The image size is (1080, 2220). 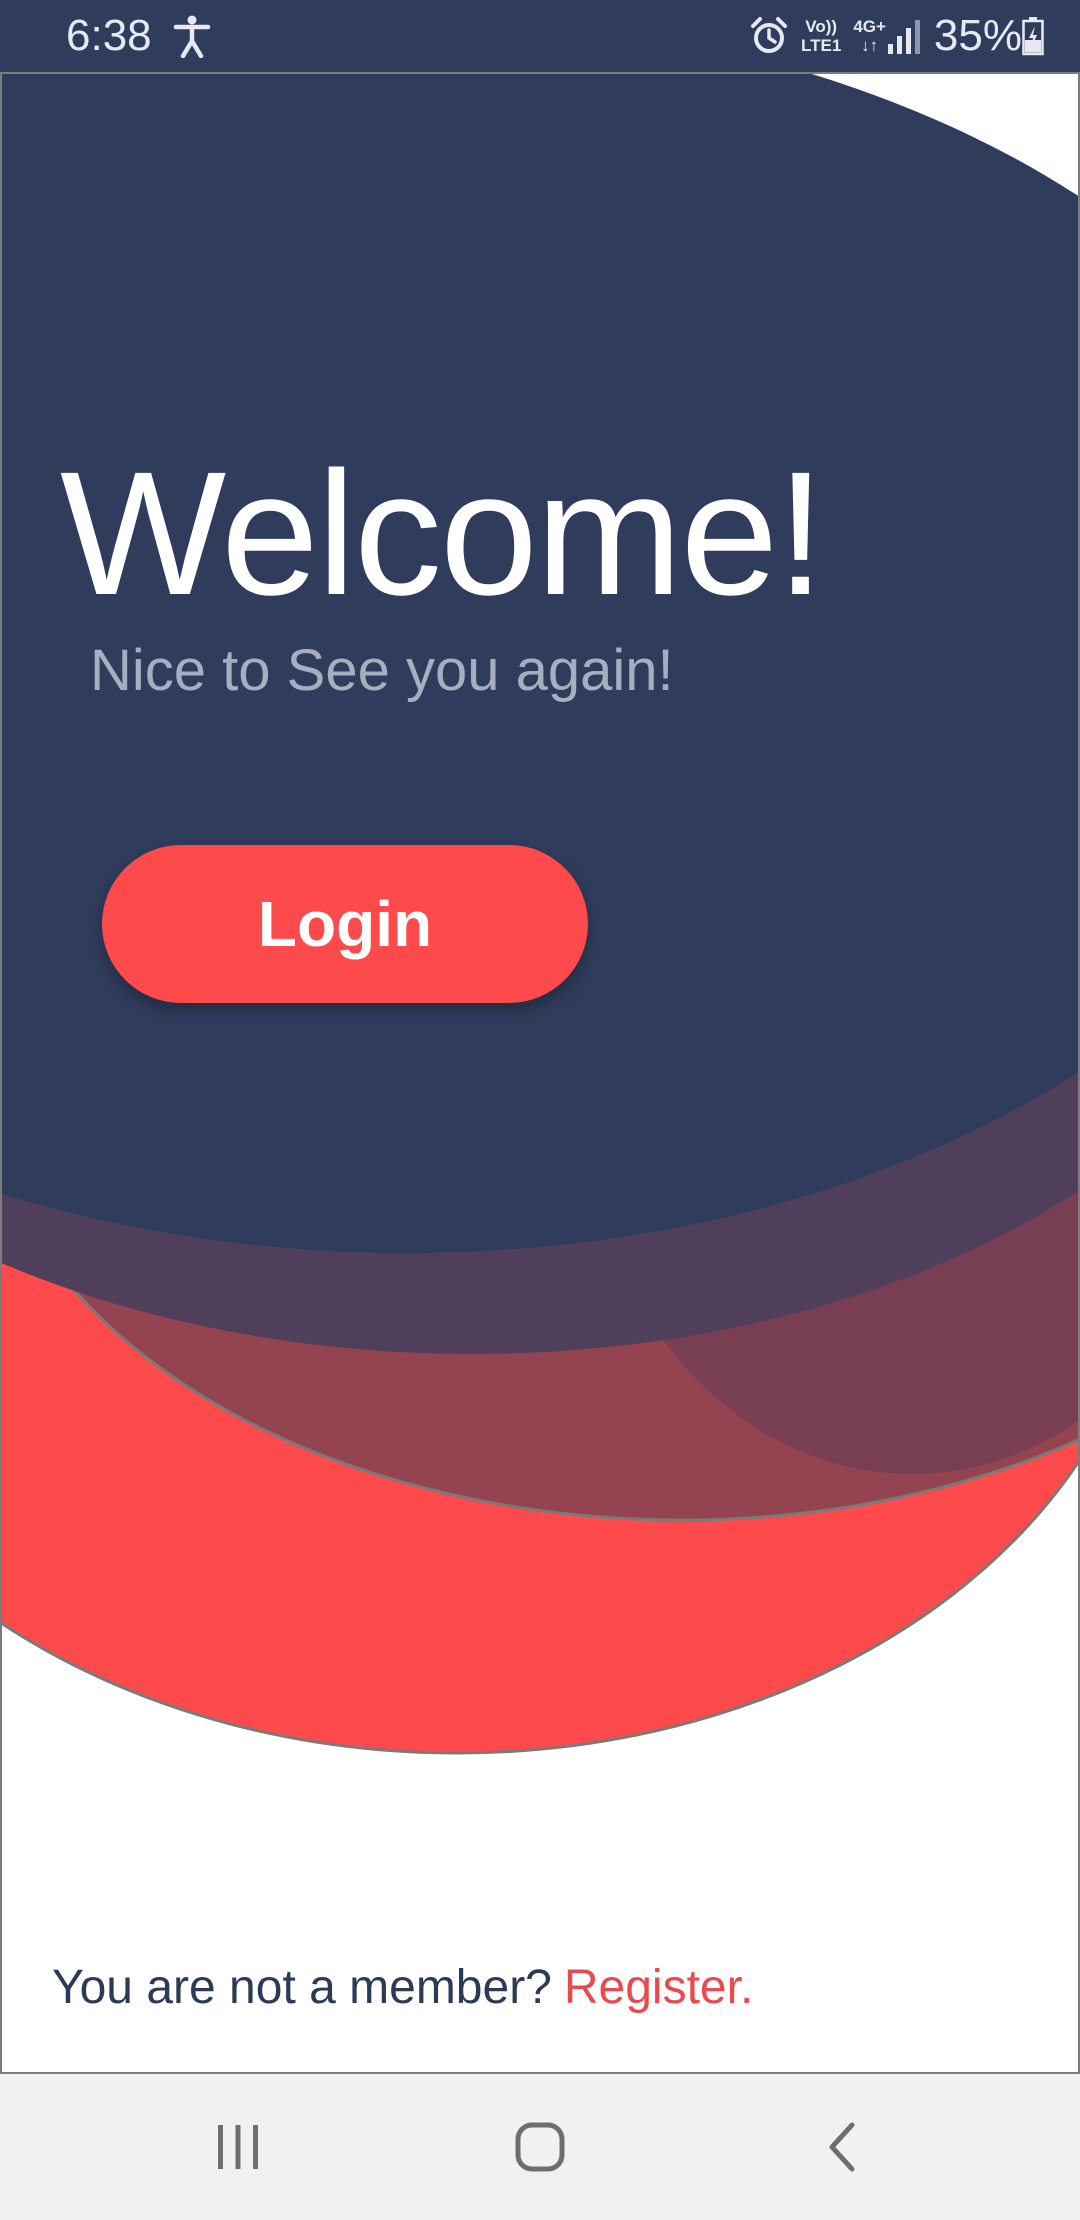 I want to click on status-icons: Vo)) LTE1 4G+ ↓↑ 35%, so click(x=896, y=36).